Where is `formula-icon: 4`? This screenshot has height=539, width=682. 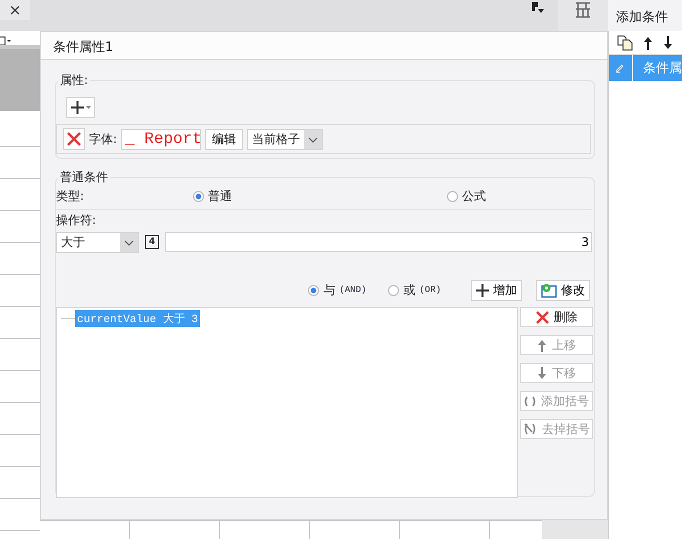 formula-icon: 4 is located at coordinates (152, 242).